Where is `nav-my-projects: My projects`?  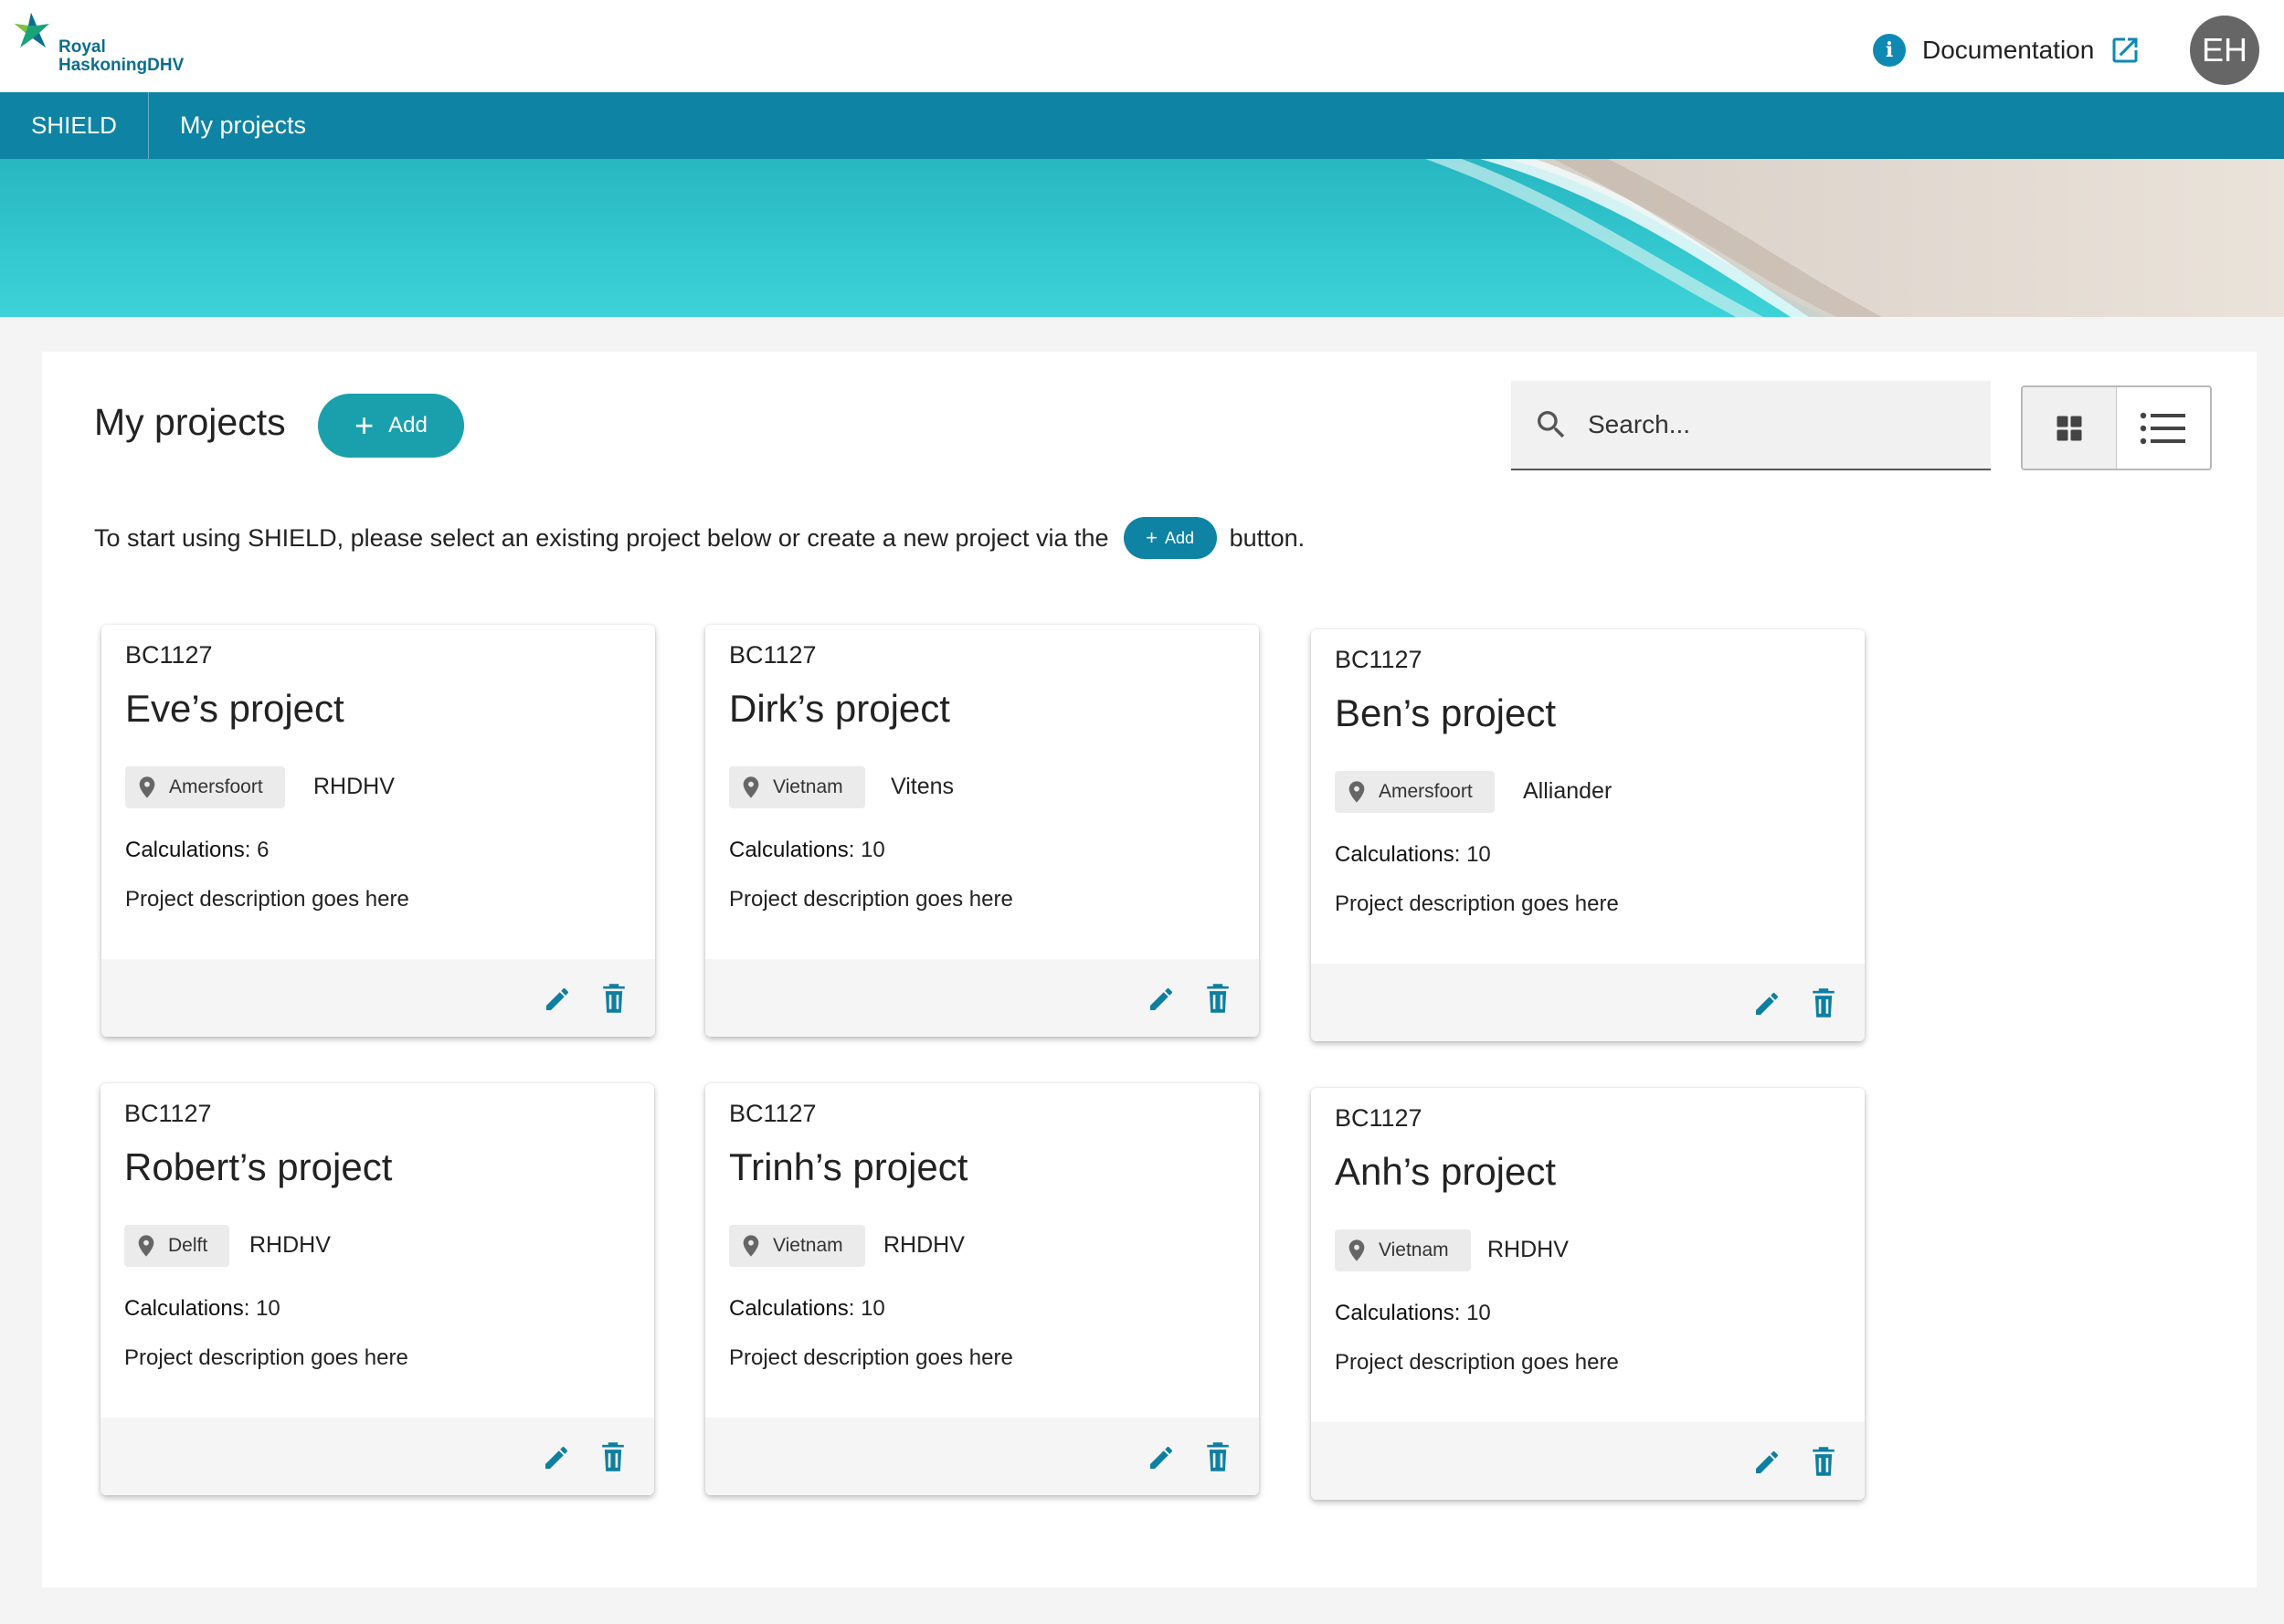
nav-my-projects: My projects is located at coordinates (227, 126).